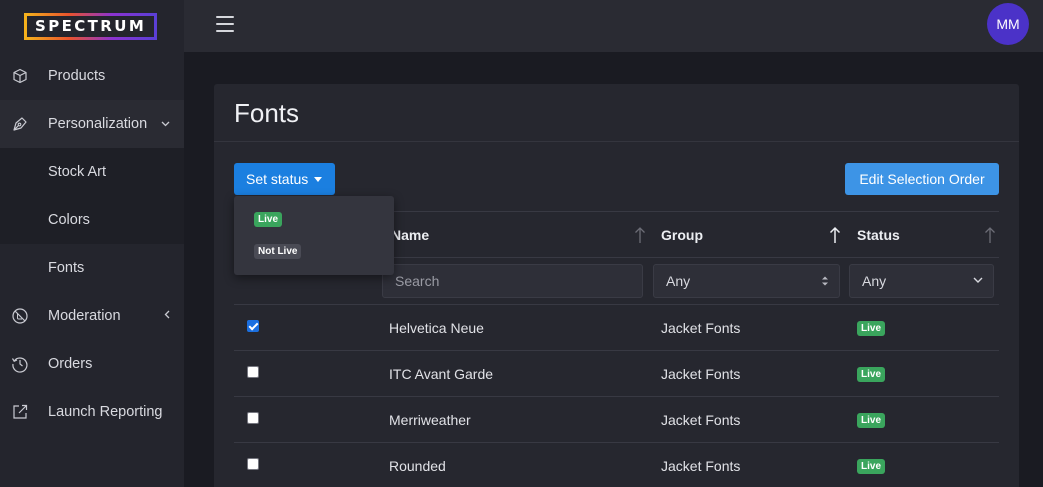 The height and width of the screenshot is (487, 1043). What do you see at coordinates (921, 281) in the screenshot?
I see `status-filter-select: Any` at bounding box center [921, 281].